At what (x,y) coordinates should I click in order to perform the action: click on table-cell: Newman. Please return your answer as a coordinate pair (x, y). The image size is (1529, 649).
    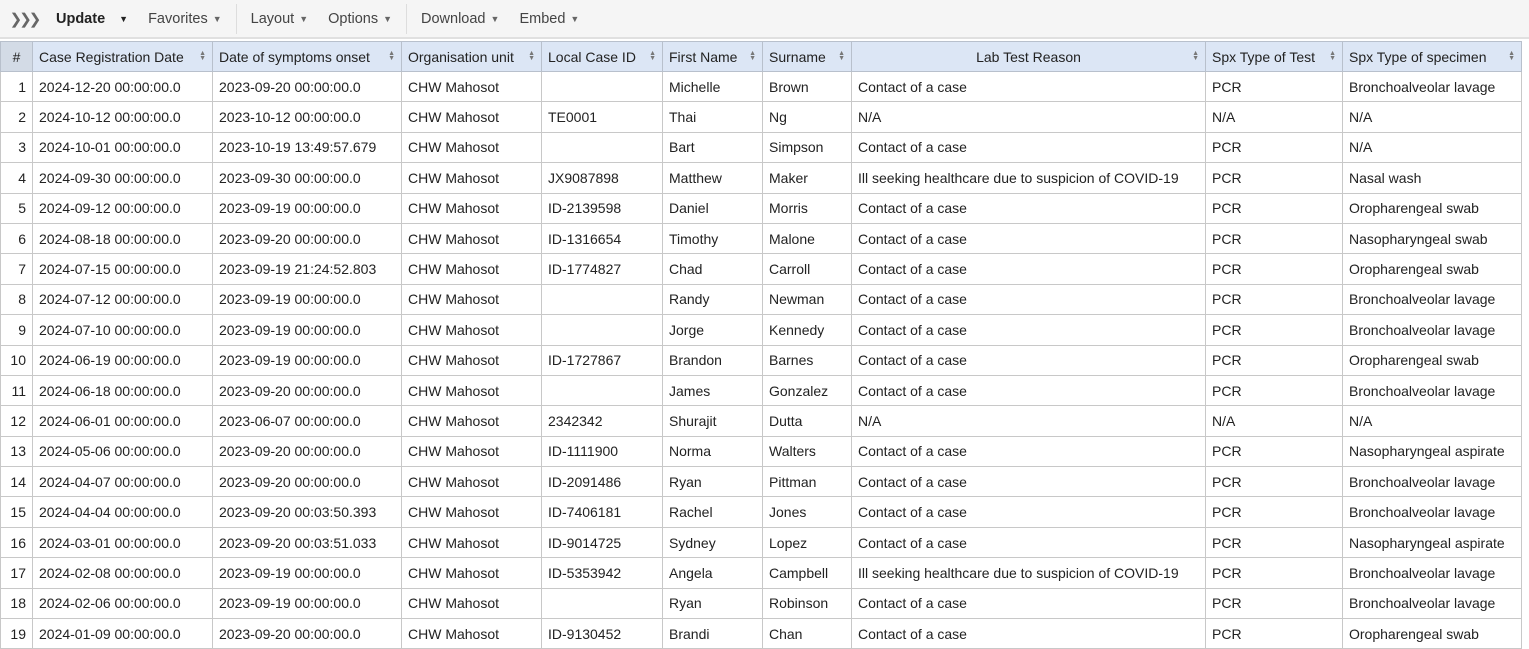
    Looking at the image, I should click on (807, 299).